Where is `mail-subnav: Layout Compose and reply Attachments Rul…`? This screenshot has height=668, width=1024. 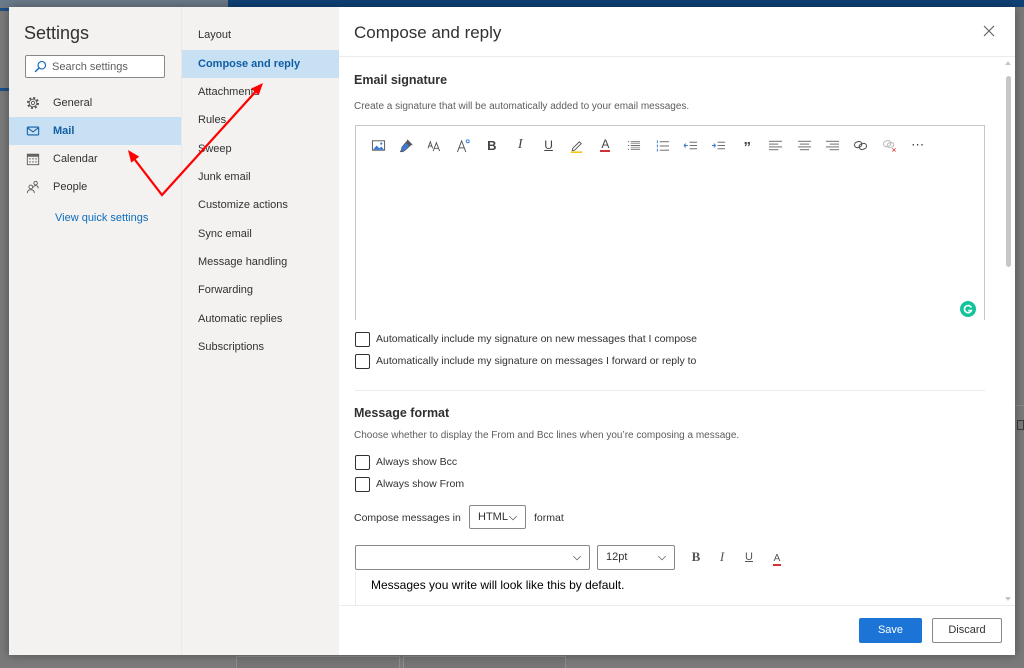
mail-subnav: Layout Compose and reply Attachments Rul… is located at coordinates (260, 331).